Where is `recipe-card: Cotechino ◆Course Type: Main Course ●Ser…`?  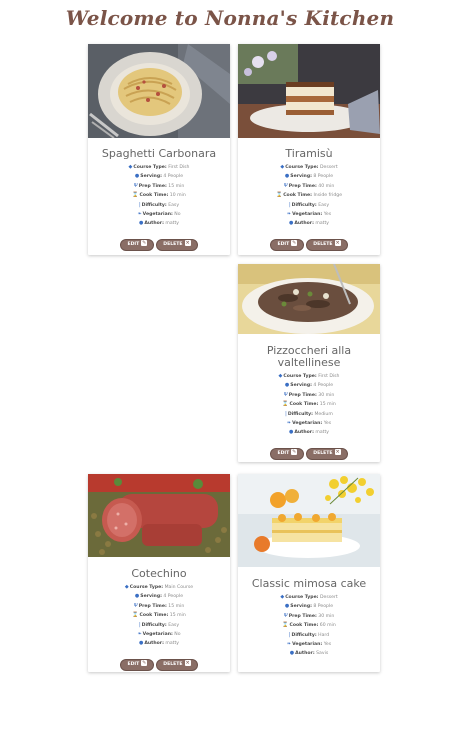 recipe-card: Cotechino ◆Course Type: Main Course ●Ser… is located at coordinates (159, 573).